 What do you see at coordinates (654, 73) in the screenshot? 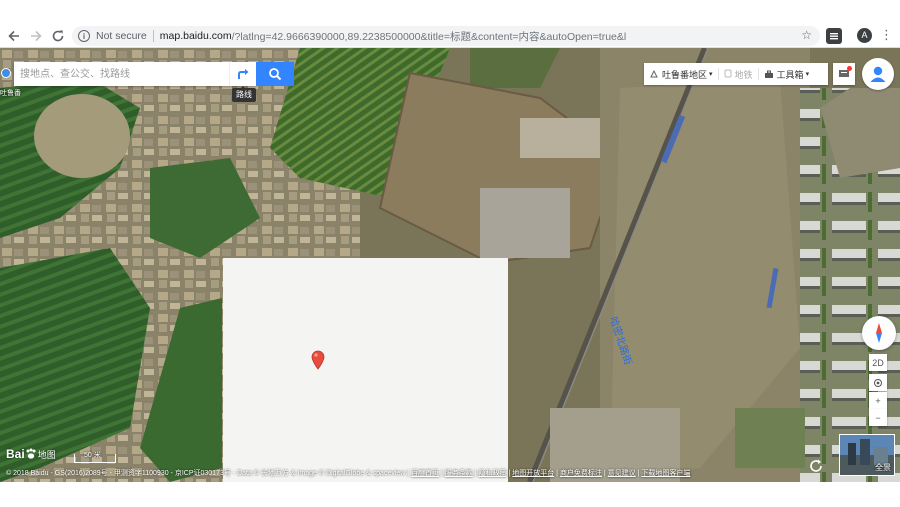
I see `city-icon` at bounding box center [654, 73].